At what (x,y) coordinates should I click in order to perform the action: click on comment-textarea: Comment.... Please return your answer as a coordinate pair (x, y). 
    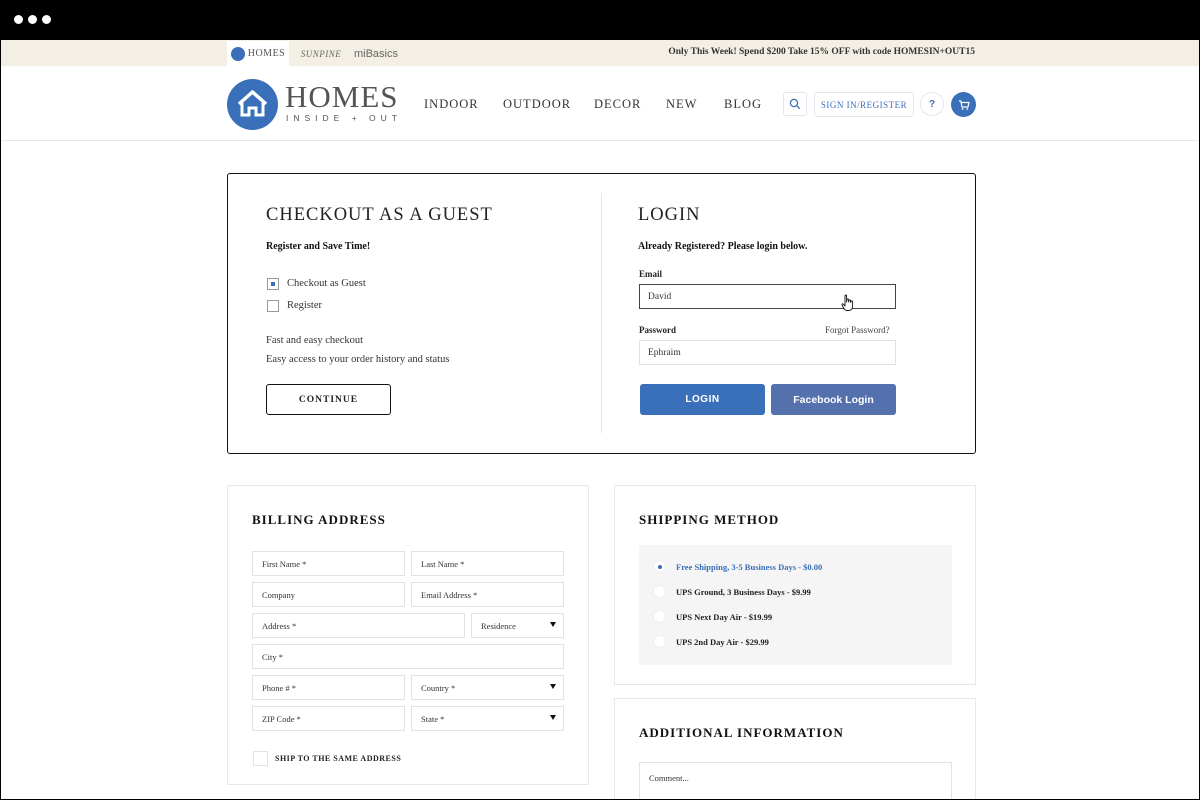
    Looking at the image, I should click on (795, 780).